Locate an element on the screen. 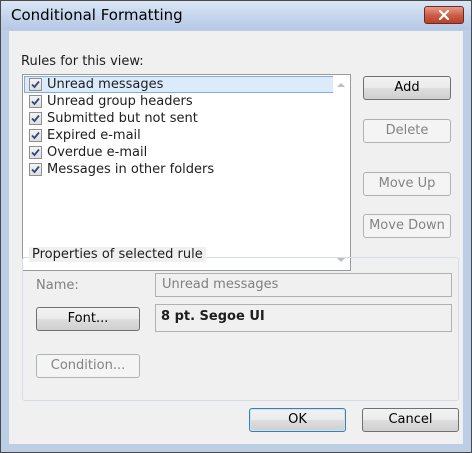 The width and height of the screenshot is (472, 453). rule-list-item: Messages in other folders is located at coordinates (179, 169).